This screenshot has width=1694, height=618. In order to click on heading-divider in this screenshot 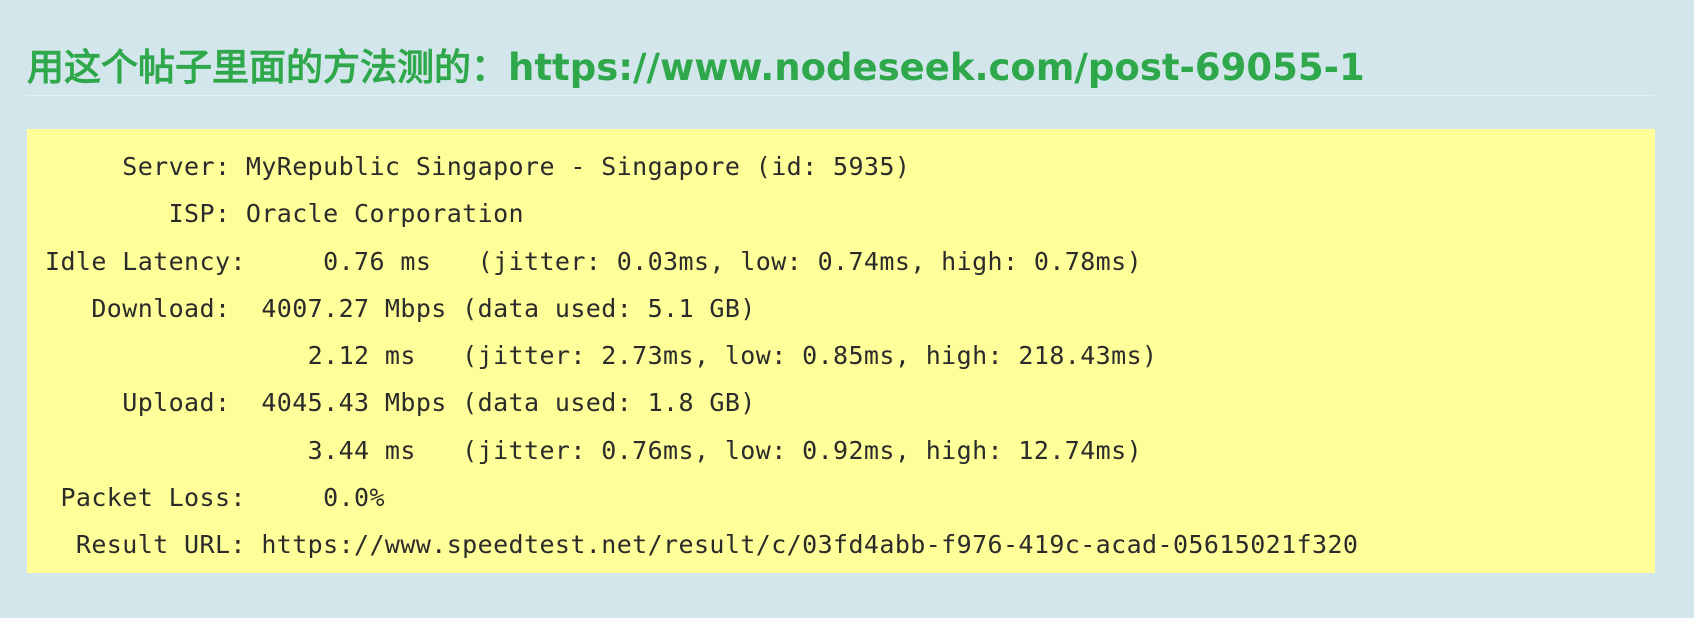, I will do `click(841, 95)`.